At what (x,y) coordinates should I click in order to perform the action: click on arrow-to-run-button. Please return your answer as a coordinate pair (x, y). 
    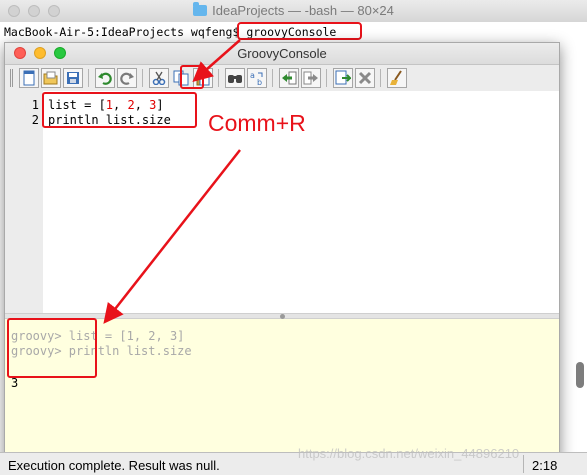
    Looking at the image, I should click on (216, 60).